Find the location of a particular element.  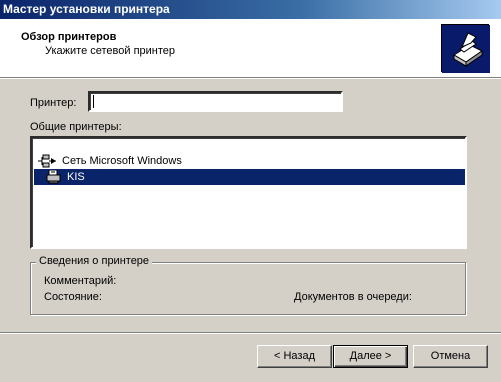

network-icon is located at coordinates (48, 161).